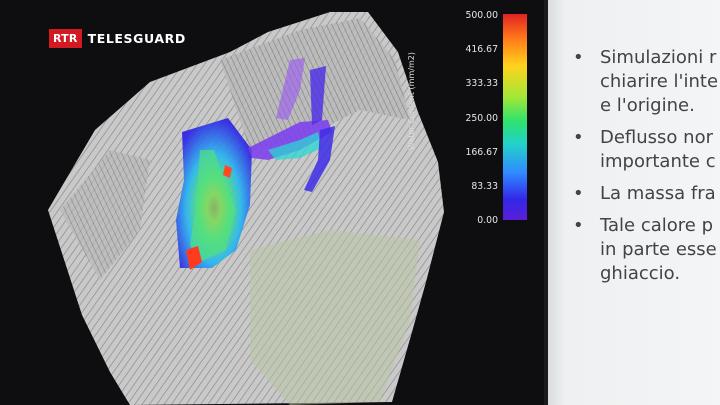 Image resolution: width=720 pixels, height=405 pixels. I want to click on bullet-text: Tale calore p in parte esse ghiaccio., so click(658, 249).